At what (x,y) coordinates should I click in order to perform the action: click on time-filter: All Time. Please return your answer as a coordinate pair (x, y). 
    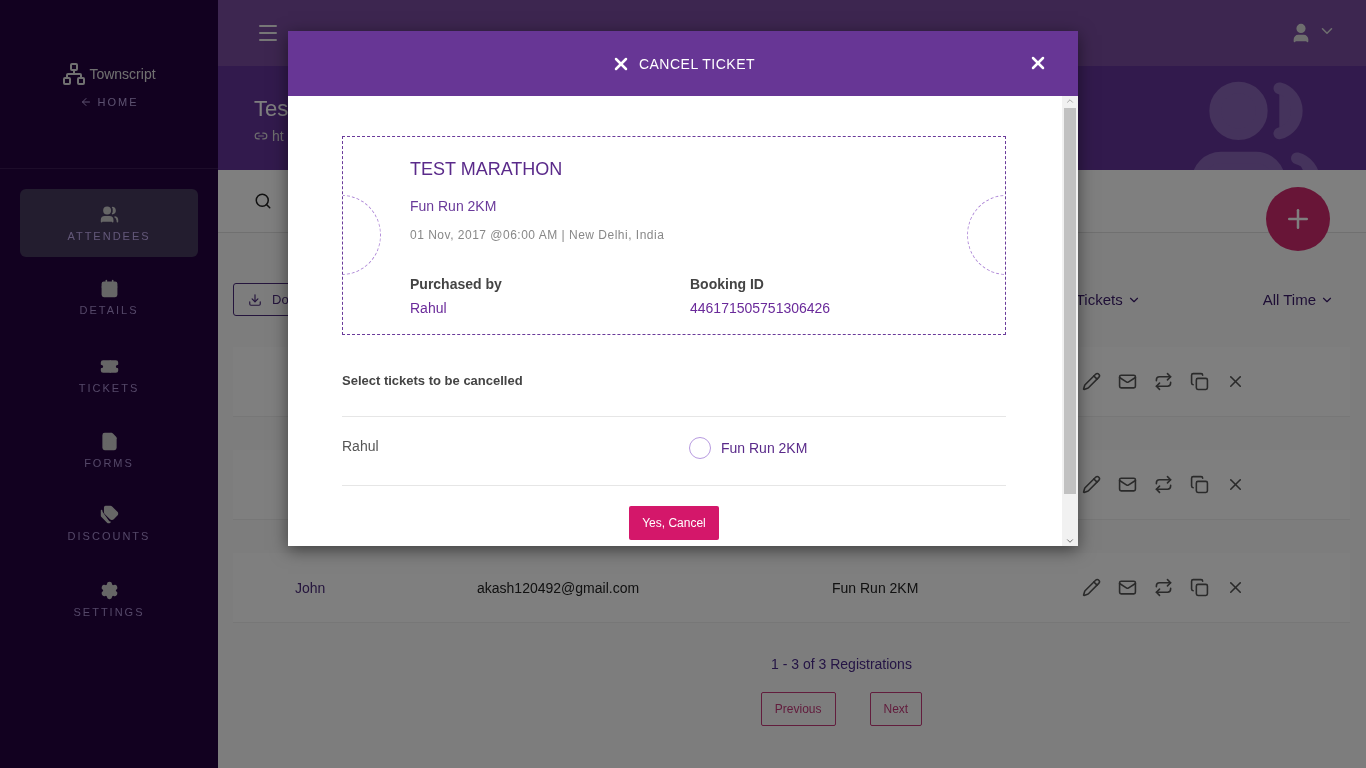
    Looking at the image, I should click on (1298, 299).